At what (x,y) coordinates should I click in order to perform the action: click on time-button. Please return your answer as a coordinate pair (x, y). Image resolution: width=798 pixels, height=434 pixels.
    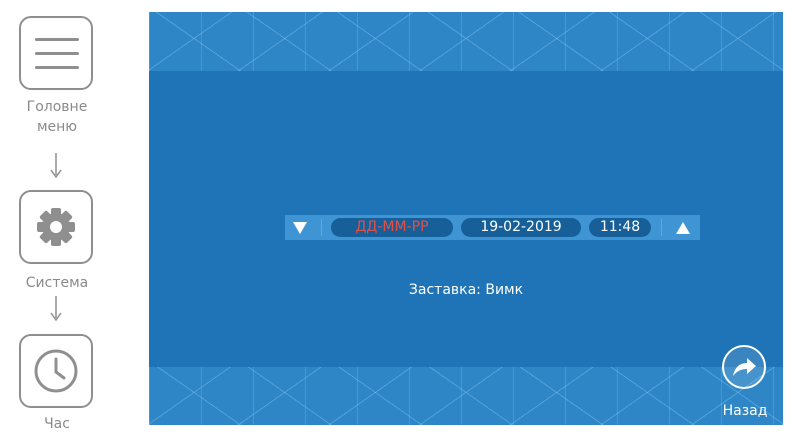
    Looking at the image, I should click on (56, 371).